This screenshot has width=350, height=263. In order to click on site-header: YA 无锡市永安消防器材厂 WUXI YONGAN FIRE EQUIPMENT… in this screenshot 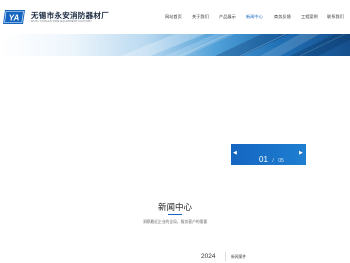, I will do `click(175, 17)`.